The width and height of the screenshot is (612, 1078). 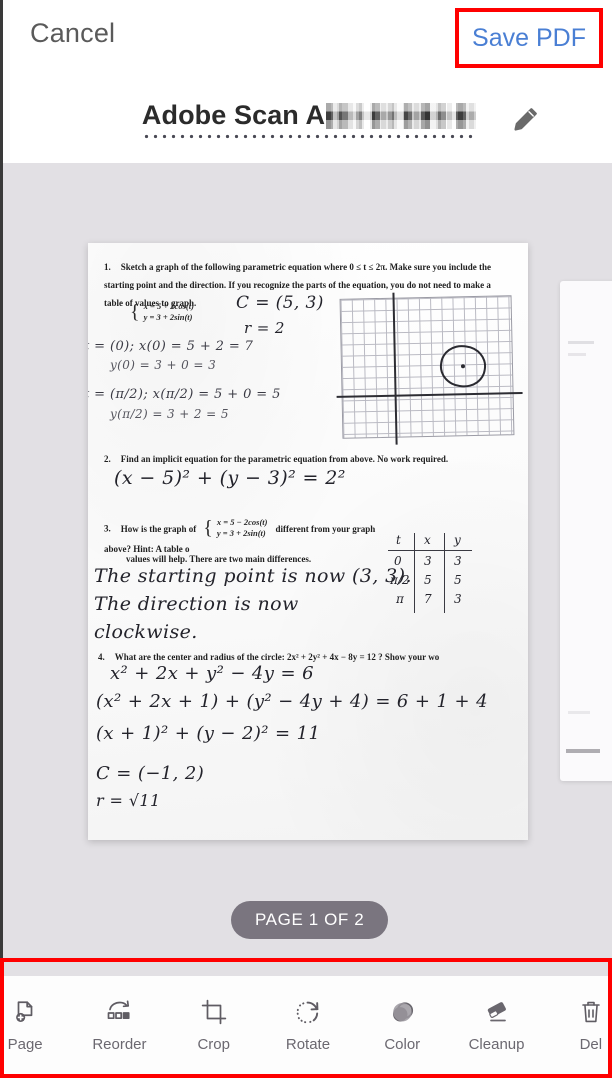 I want to click on toolbar-item-reorder: Reorder, so click(x=119, y=1025).